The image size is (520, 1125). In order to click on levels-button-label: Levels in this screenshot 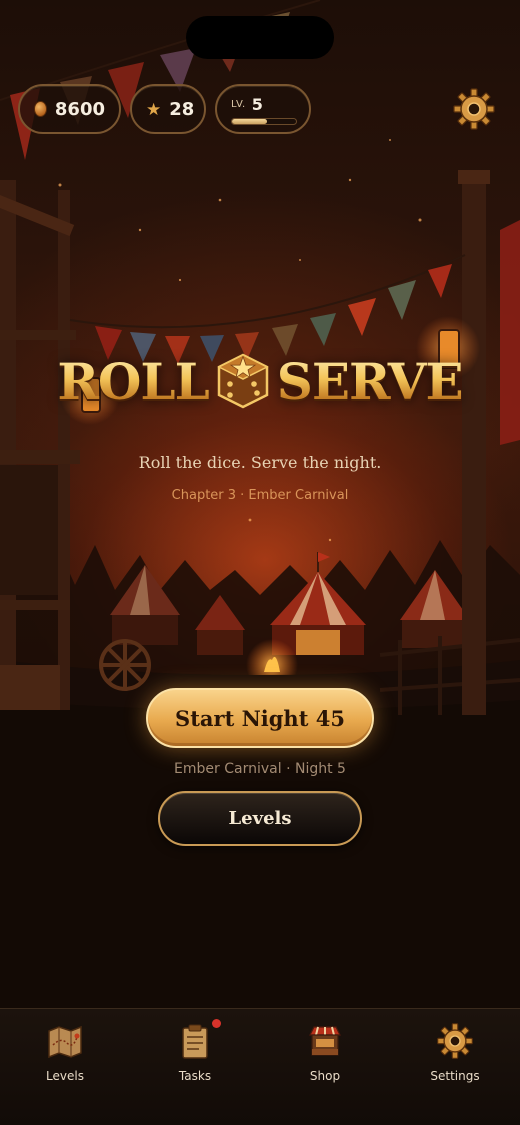, I will do `click(260, 818)`.